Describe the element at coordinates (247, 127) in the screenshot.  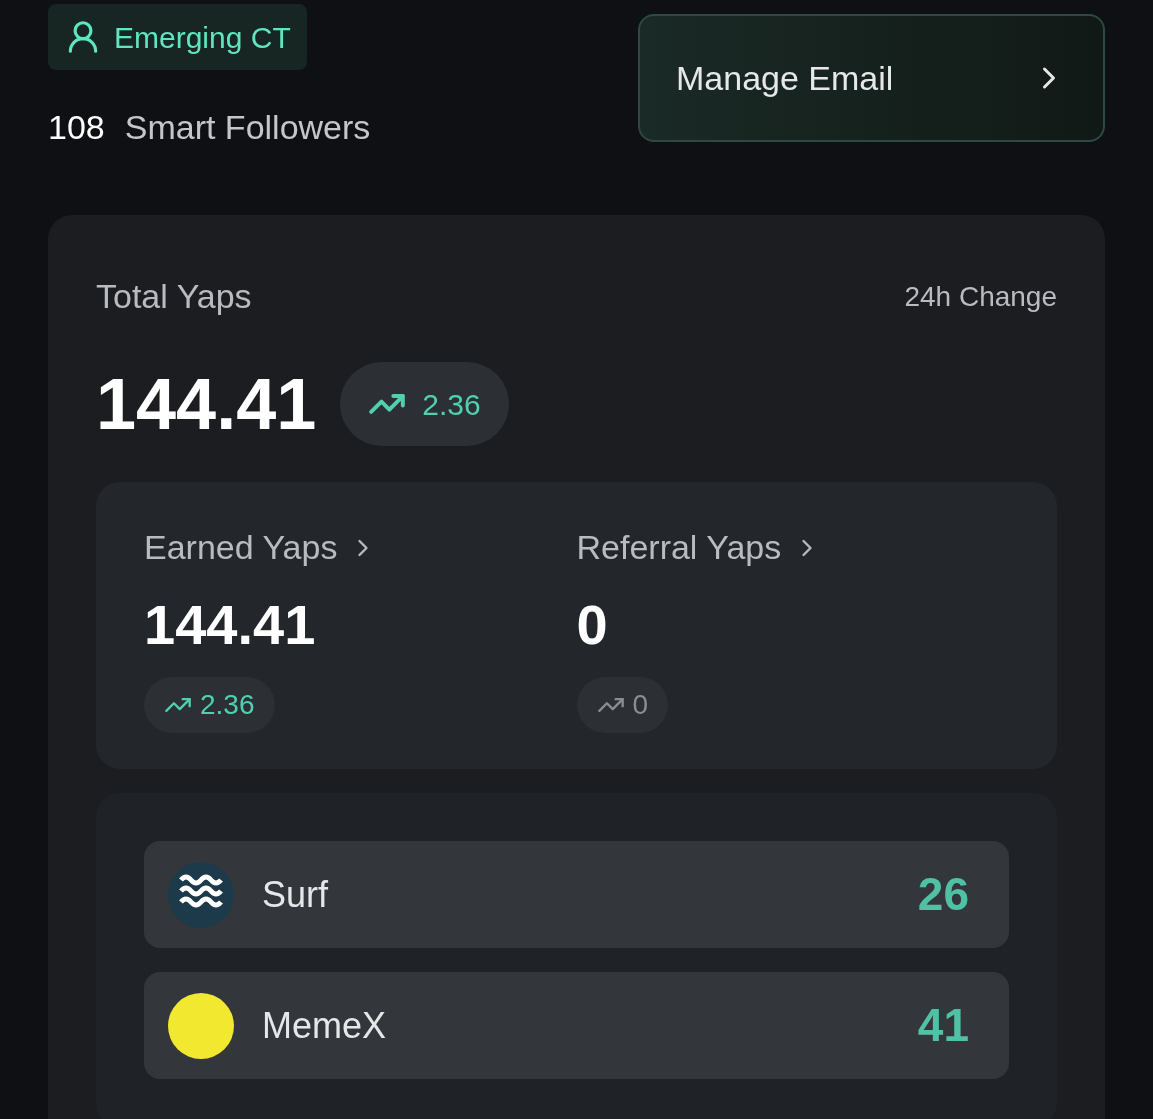
I see `follower-label: Smart Followers` at that location.